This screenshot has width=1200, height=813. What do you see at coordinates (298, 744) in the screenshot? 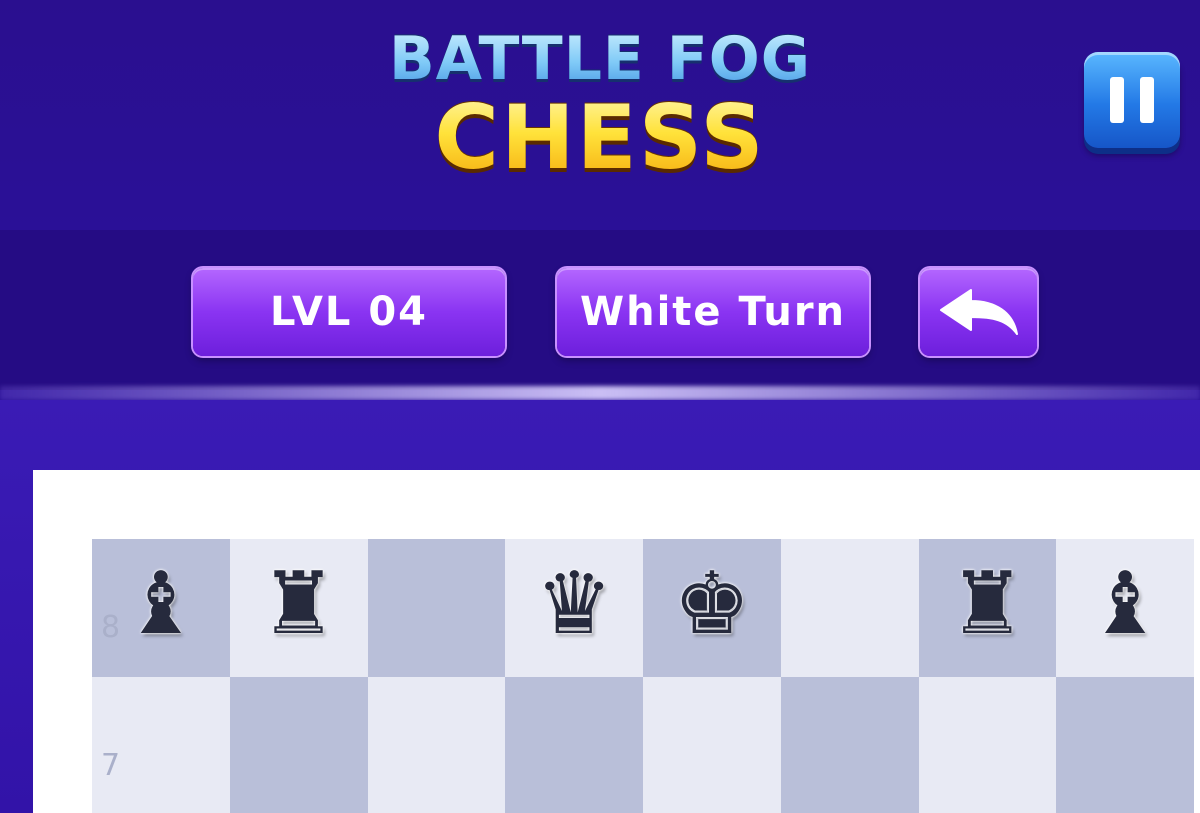
I see `square-b7` at bounding box center [298, 744].